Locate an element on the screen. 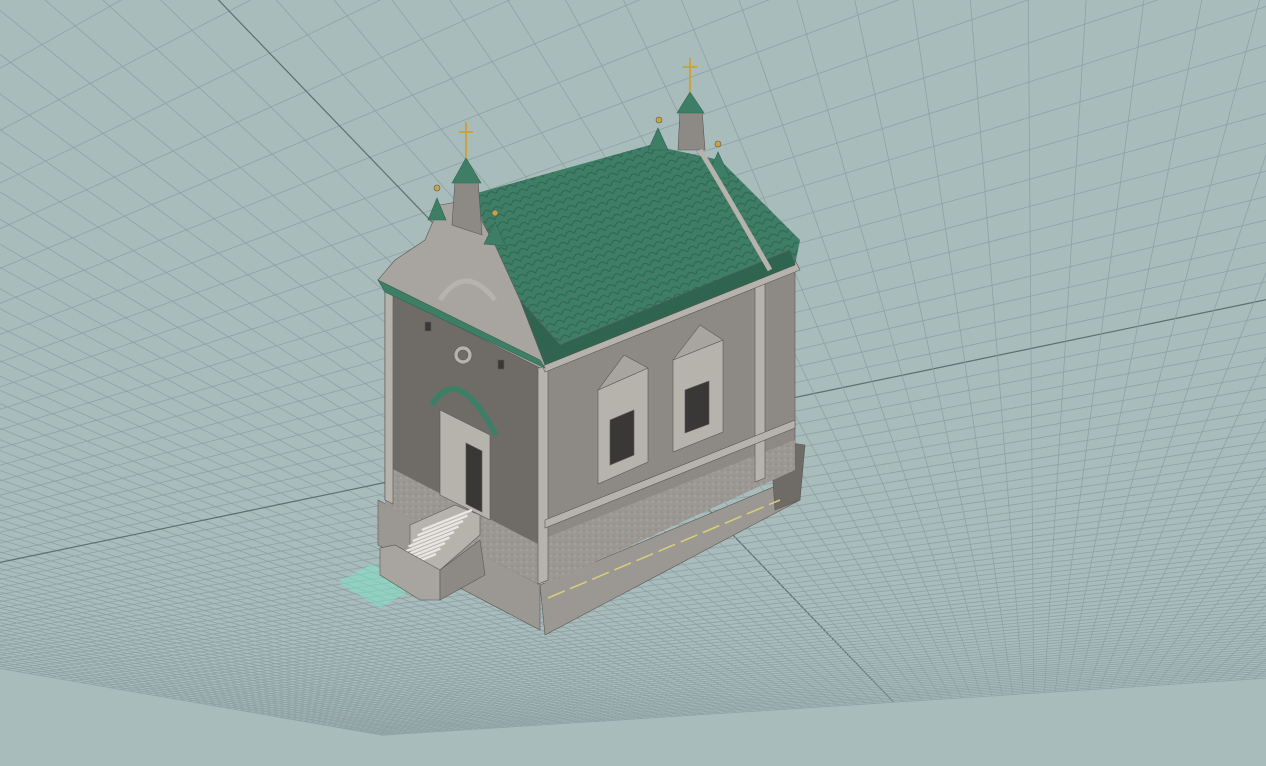 The image size is (1266, 766). oculus-window-inner is located at coordinates (463, 355).